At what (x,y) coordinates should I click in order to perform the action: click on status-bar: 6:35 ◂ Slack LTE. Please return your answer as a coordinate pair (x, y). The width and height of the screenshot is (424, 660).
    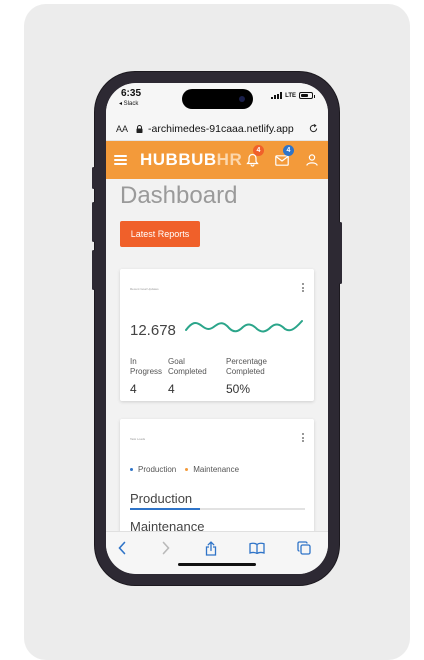
    Looking at the image, I should click on (217, 100).